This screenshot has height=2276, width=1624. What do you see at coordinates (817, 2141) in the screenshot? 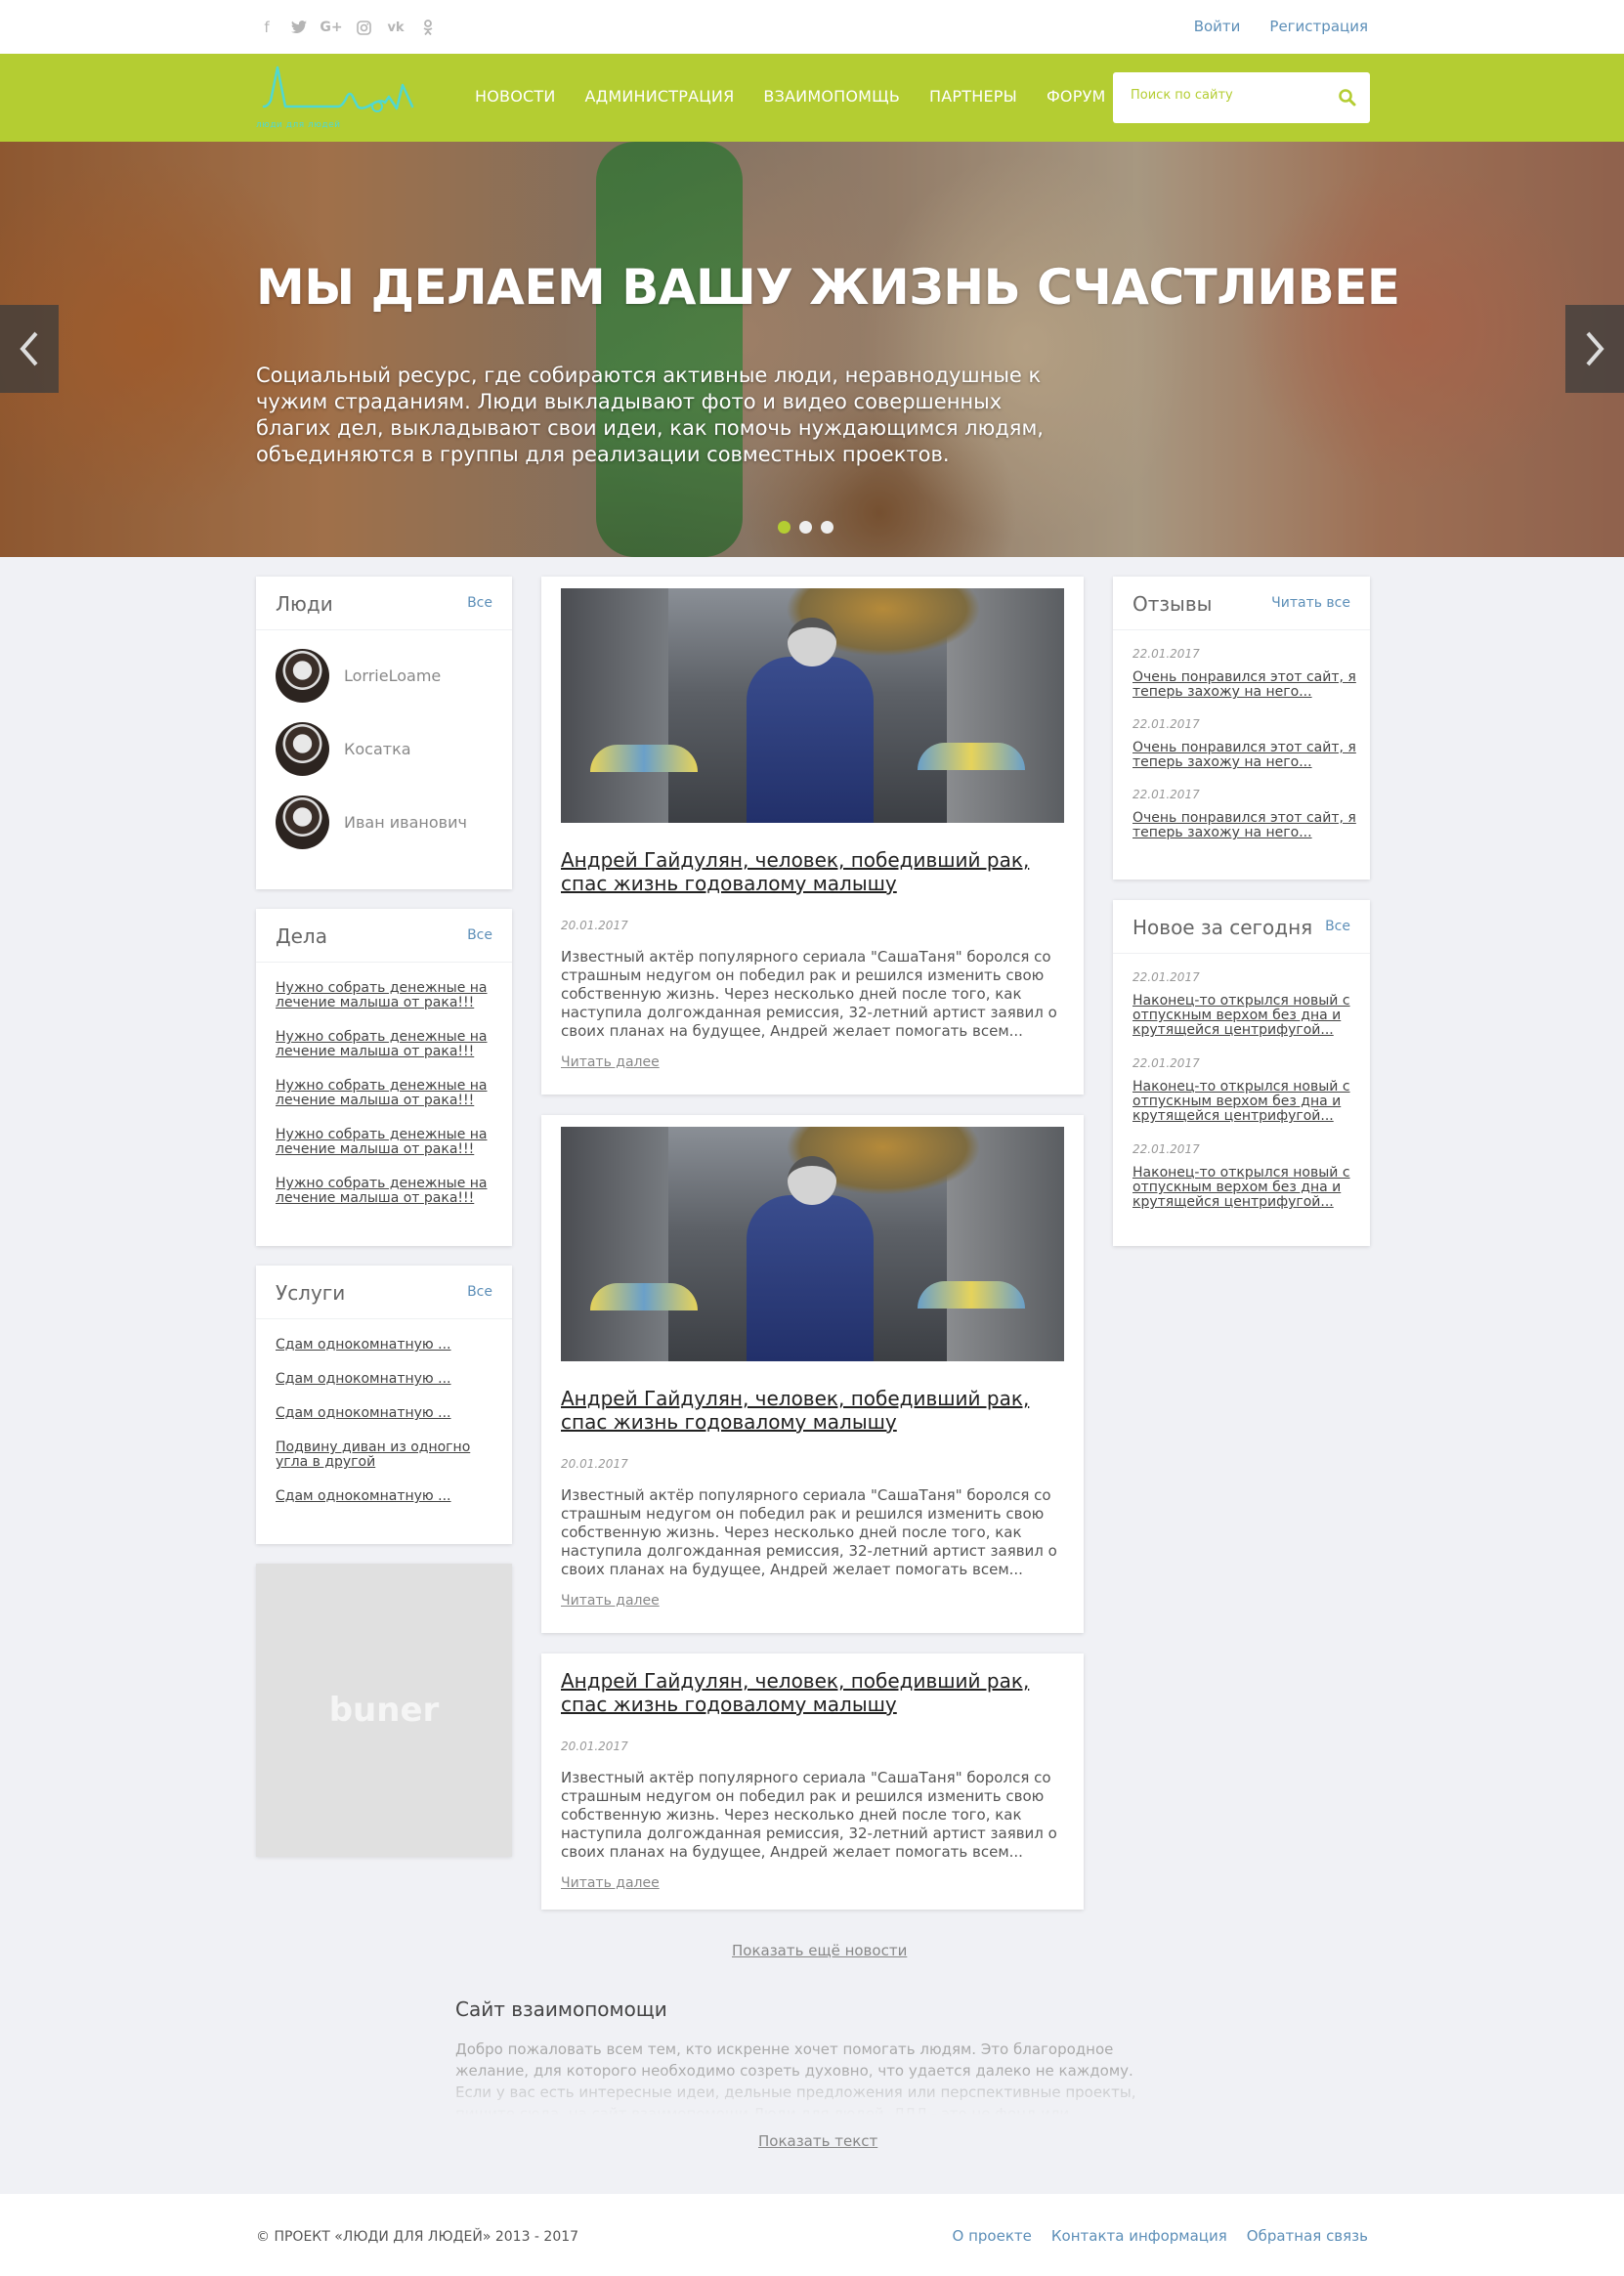
I see `show-text-link: Показать текст` at bounding box center [817, 2141].